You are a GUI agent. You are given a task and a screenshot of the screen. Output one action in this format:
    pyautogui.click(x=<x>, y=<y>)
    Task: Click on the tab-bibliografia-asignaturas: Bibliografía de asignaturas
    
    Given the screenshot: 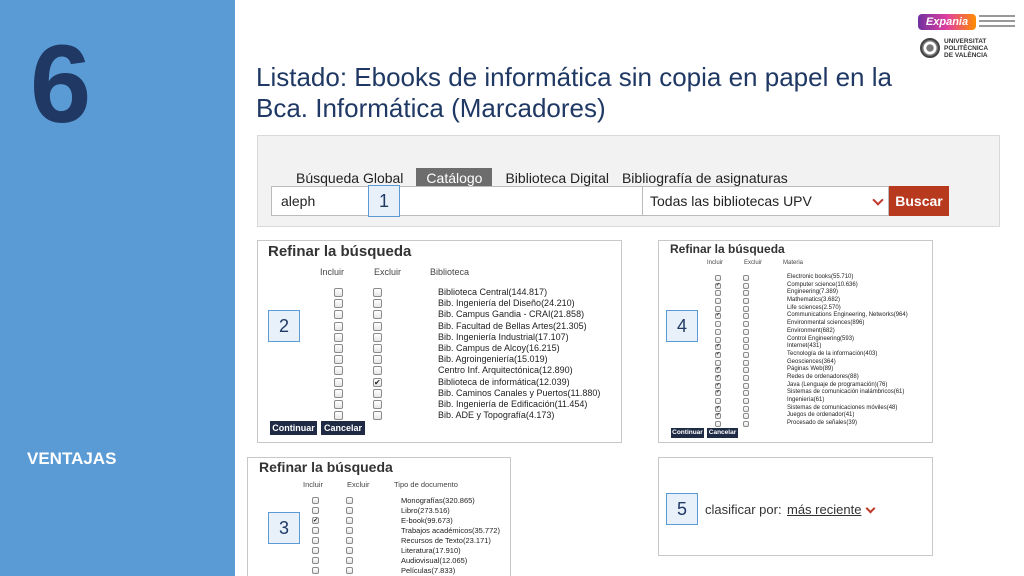 What is the action you would take?
    pyautogui.click(x=705, y=178)
    